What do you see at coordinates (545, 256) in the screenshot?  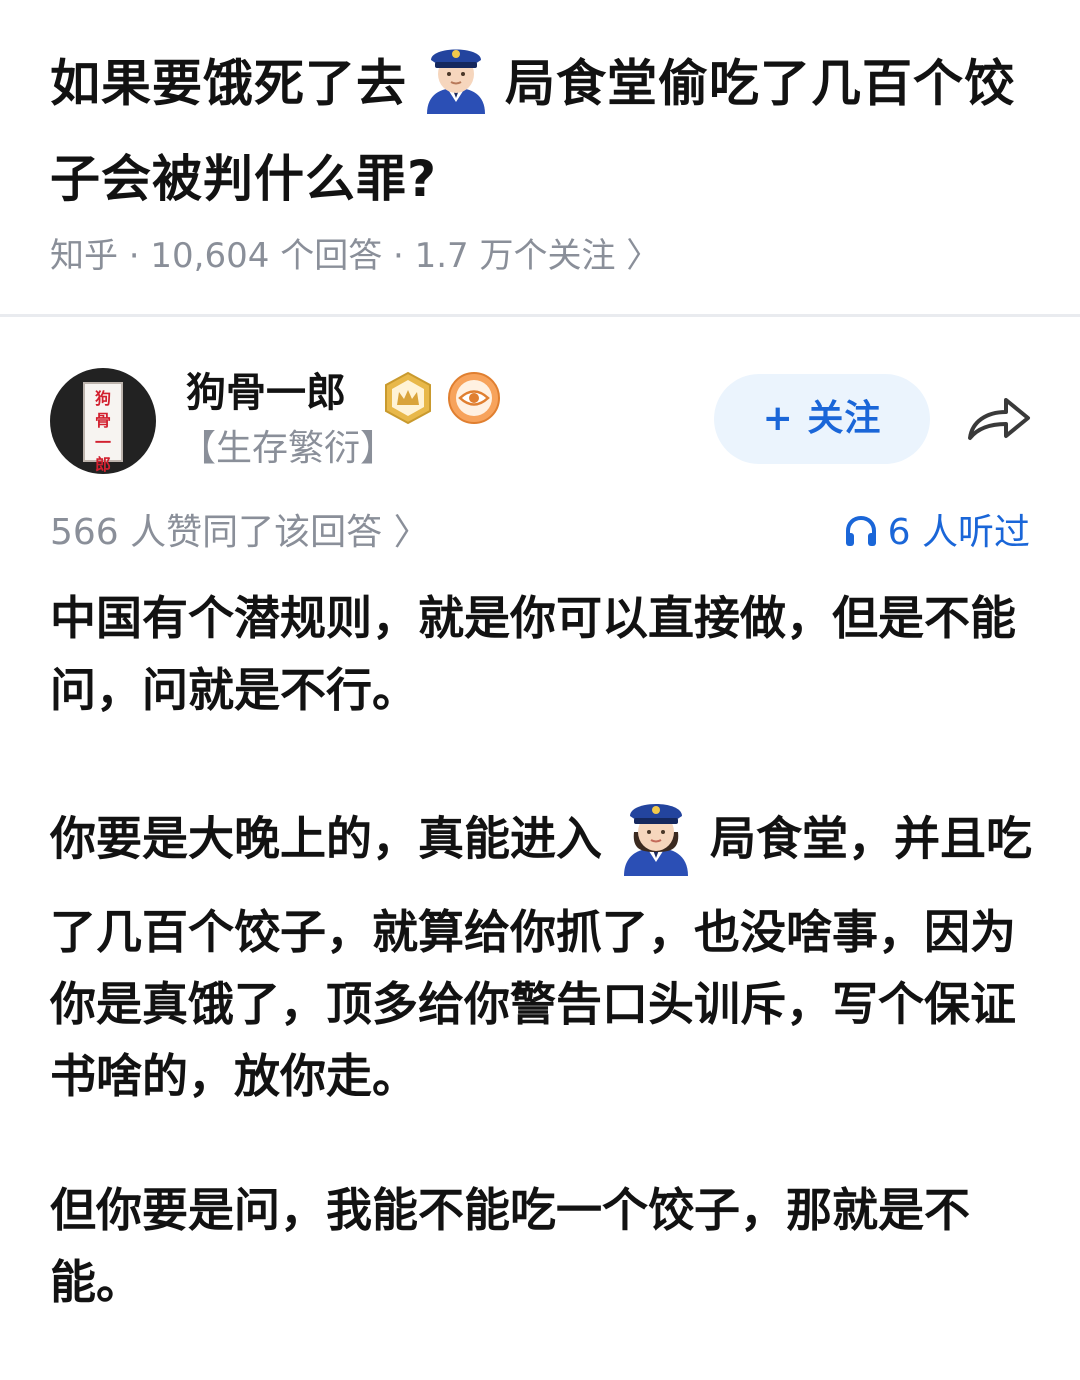 I see `question-meta: 知乎 · 10,604 个回答 · 1.7 万个关注 〉` at bounding box center [545, 256].